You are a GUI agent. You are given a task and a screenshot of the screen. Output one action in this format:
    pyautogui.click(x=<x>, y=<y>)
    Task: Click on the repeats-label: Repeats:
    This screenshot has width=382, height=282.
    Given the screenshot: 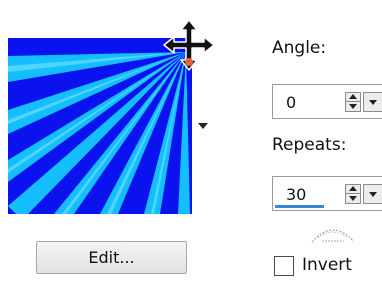 What is the action you would take?
    pyautogui.click(x=309, y=145)
    